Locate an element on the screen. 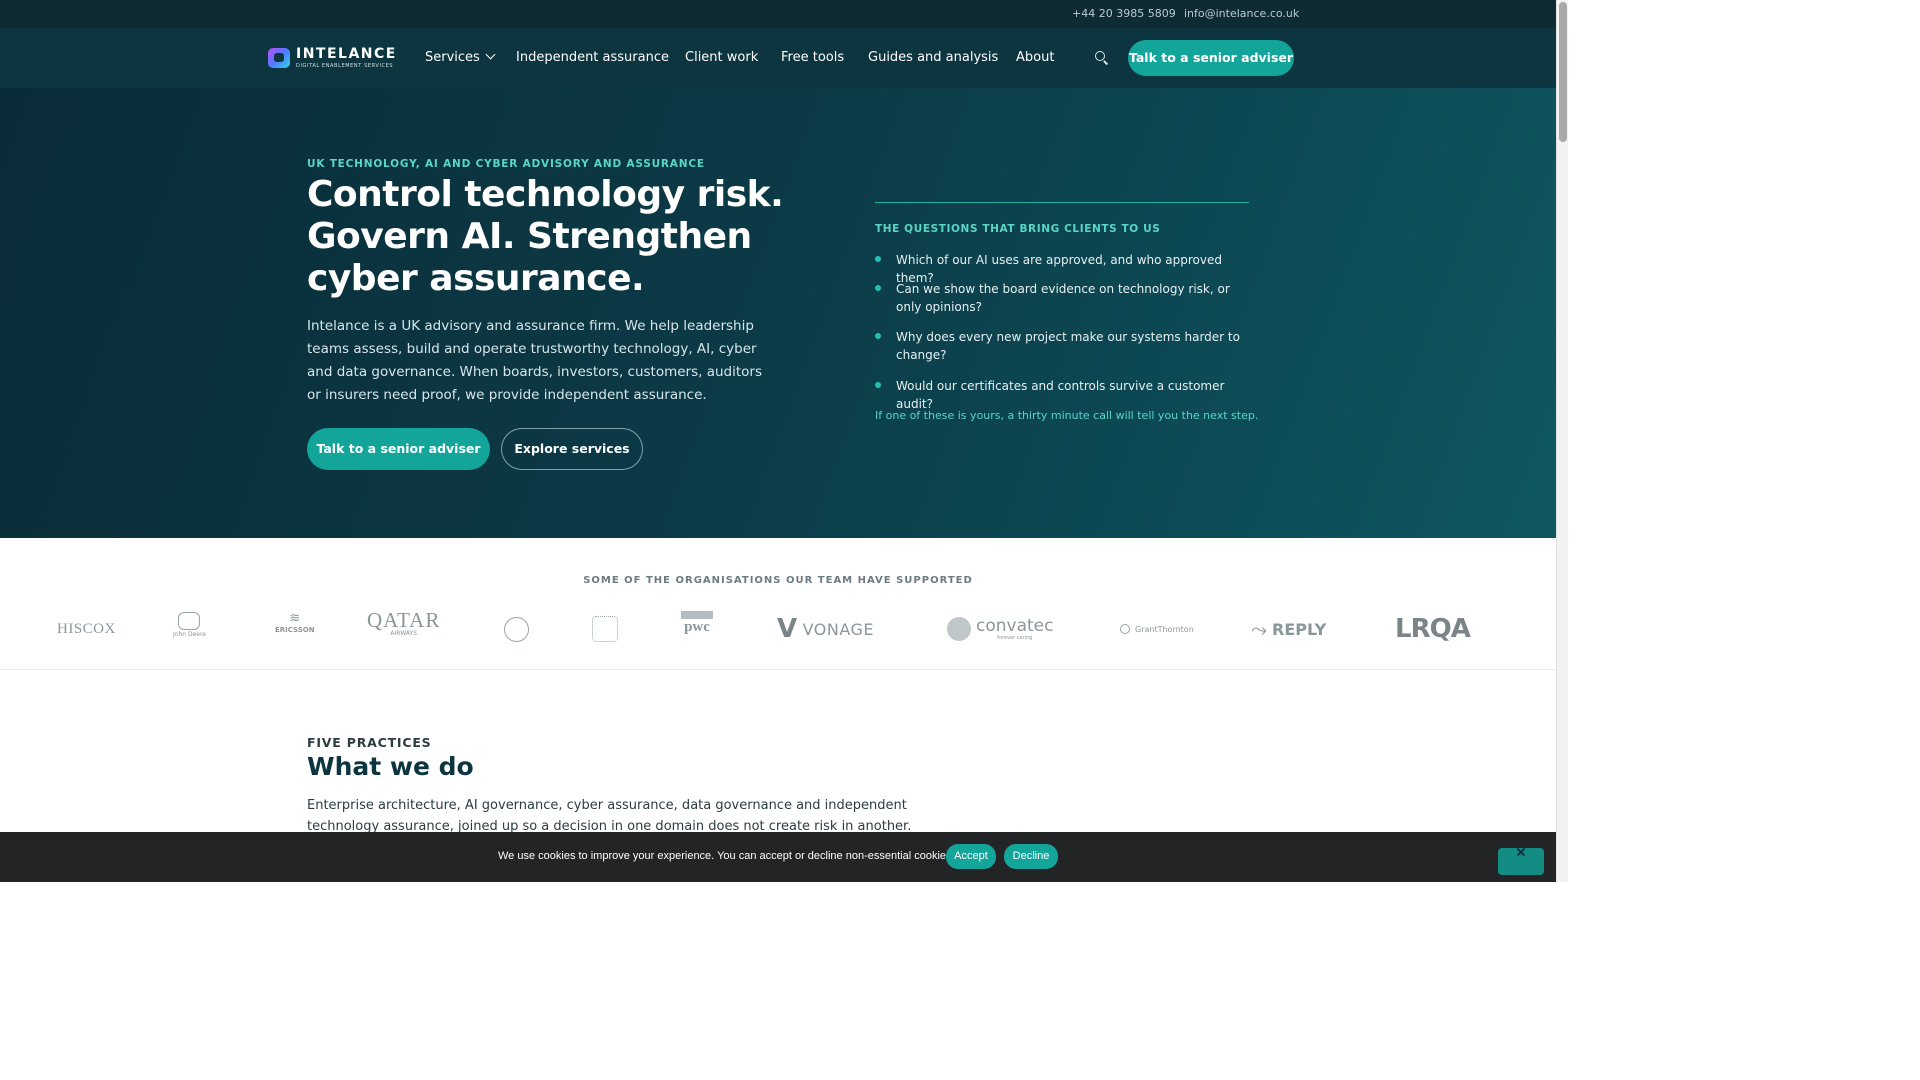 The width and height of the screenshot is (1920, 1080). logo-airways-text: AIRWAYS is located at coordinates (403, 633).